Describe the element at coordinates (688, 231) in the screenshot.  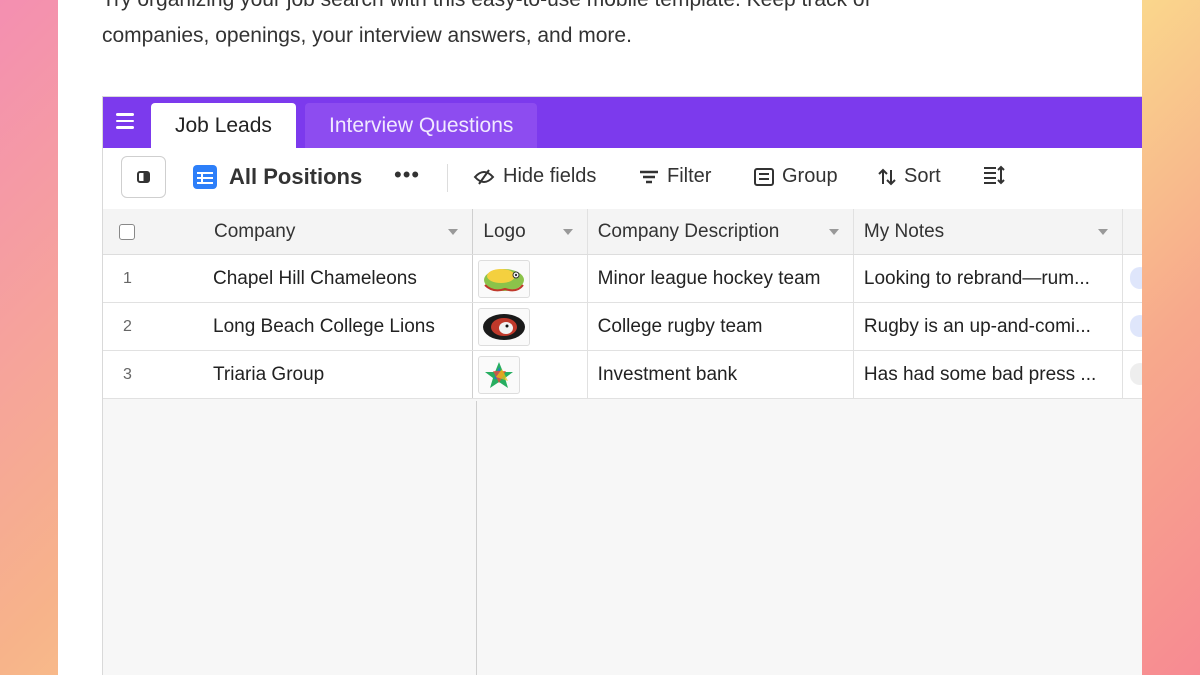
I see `header-description-label: Company Description` at that location.